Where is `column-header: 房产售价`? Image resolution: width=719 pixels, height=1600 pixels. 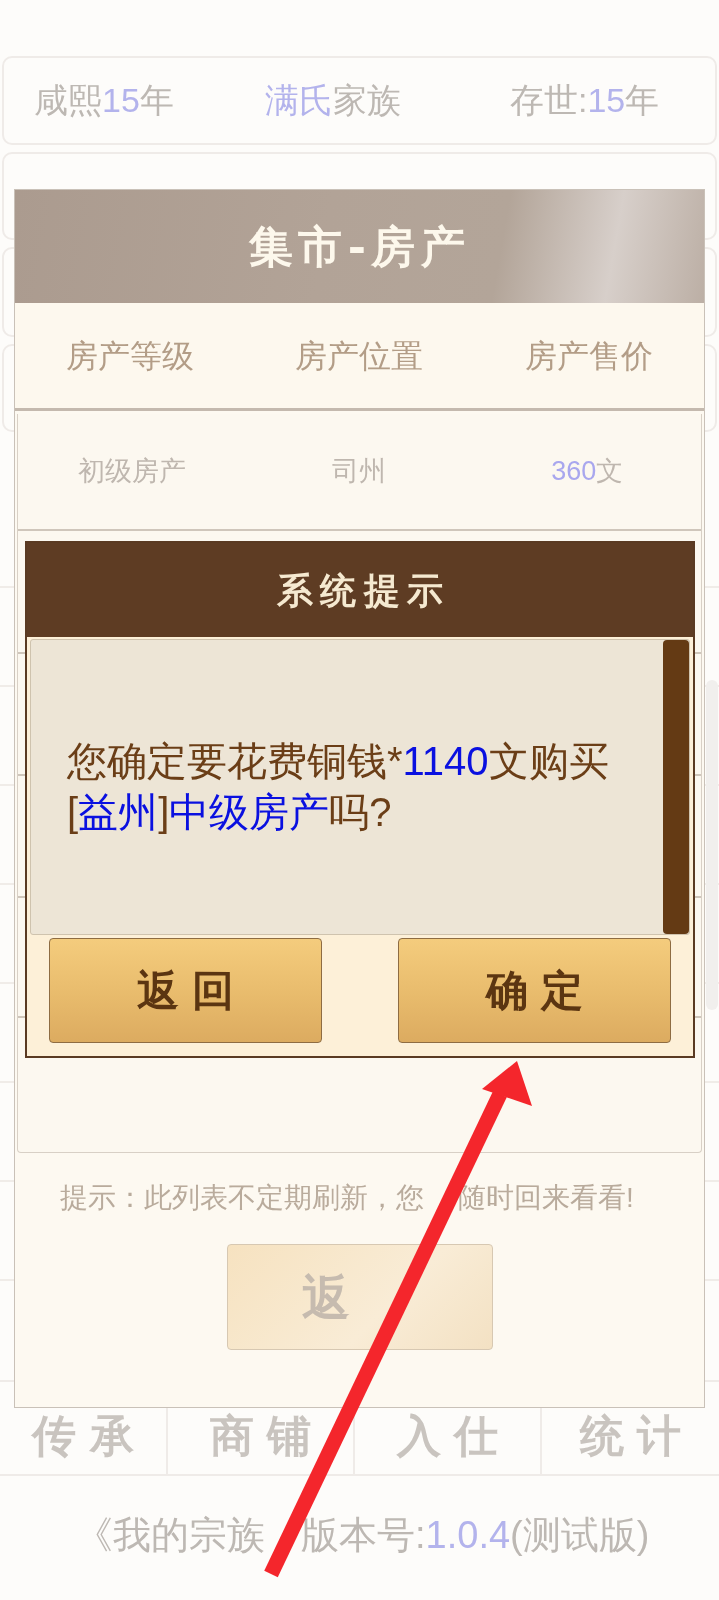
column-header: 房产售价 is located at coordinates (589, 356).